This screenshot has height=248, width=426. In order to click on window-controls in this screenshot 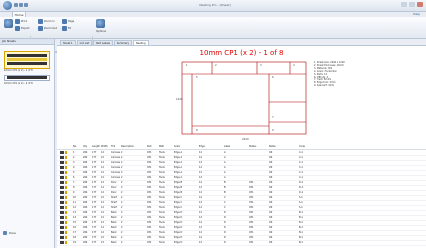, I will do `click(412, 4)`.